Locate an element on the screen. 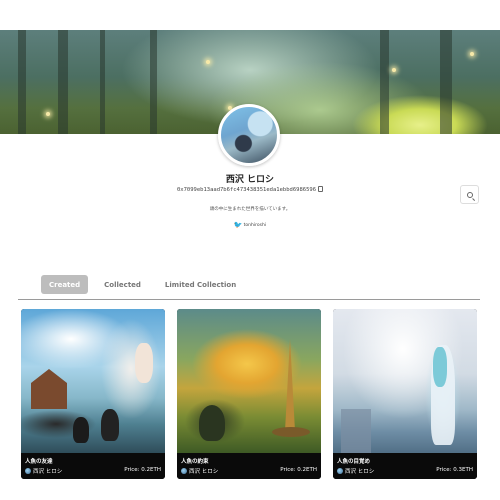 The height and width of the screenshot is (500, 500). card-price: Price: 0.3ETH is located at coordinates (454, 470).